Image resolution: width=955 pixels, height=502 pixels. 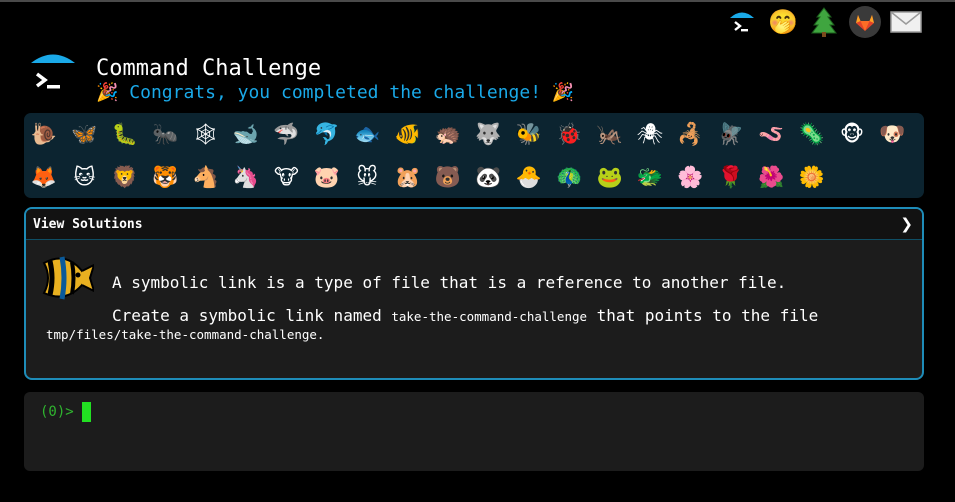 I want to click on animal-1-17-icon: 🦂, so click(x=690, y=134).